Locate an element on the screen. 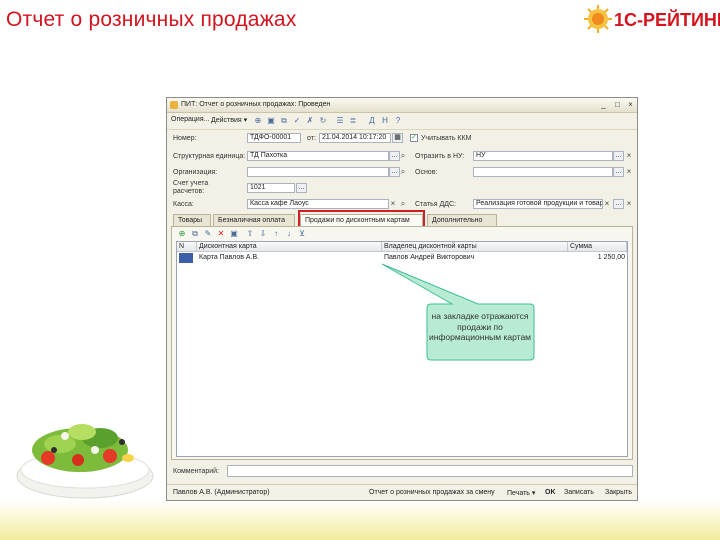 The height and width of the screenshot is (540, 720). current-user: Павлов А.В. (Администратор) is located at coordinates (221, 492).